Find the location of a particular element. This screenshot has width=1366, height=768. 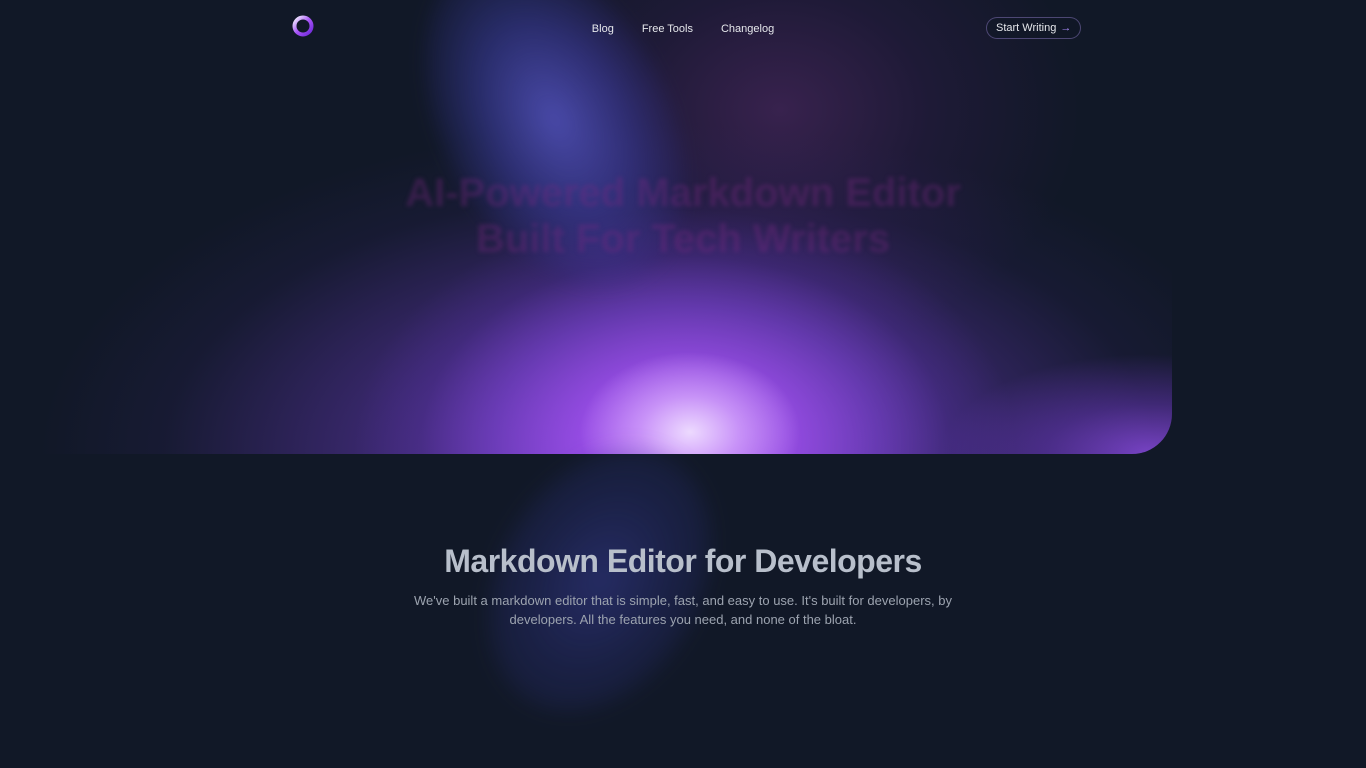

nav-links: Blog Free Tools Changelog is located at coordinates (683, 29).